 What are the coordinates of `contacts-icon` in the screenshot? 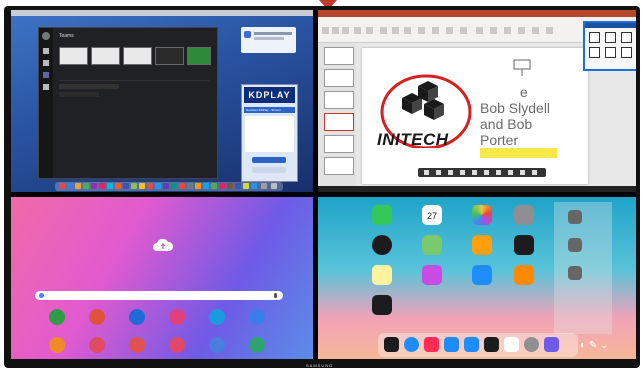 It's located at (97, 317).